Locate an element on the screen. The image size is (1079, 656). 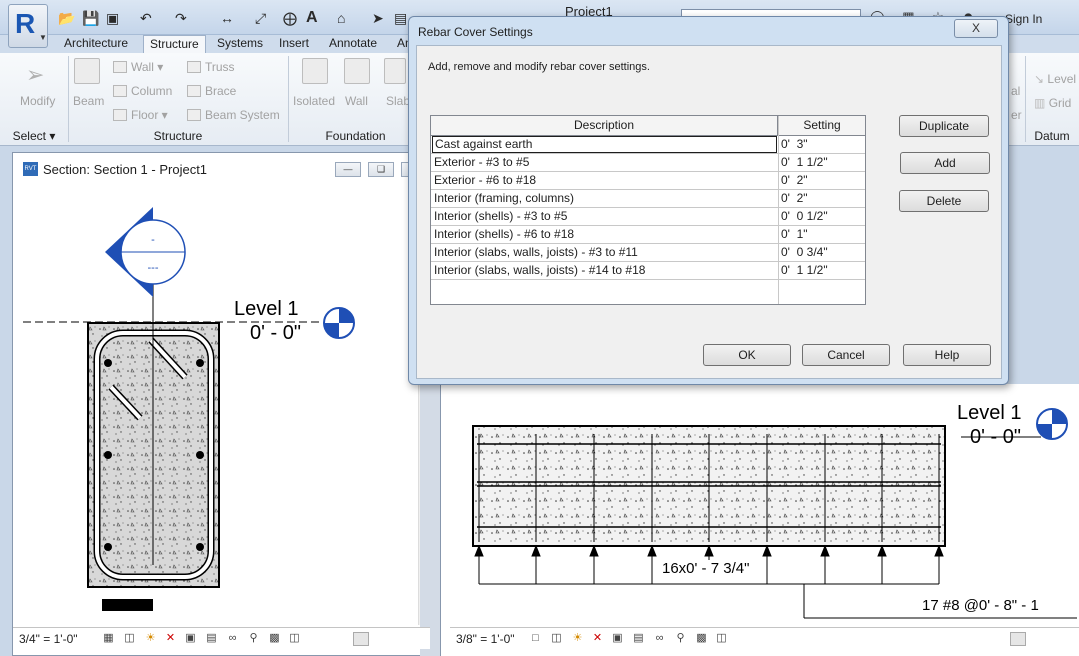
brace-button: Brace is located at coordinates (211, 91).